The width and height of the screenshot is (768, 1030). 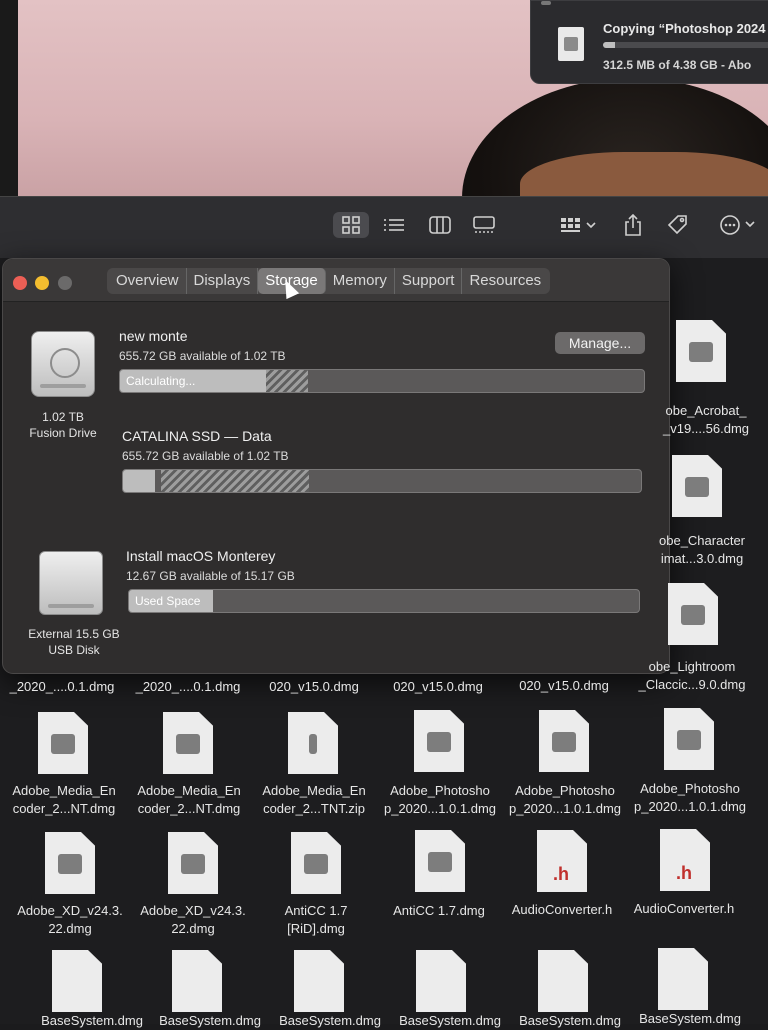 What do you see at coordinates (678, 225) in the screenshot?
I see `tag-icon` at bounding box center [678, 225].